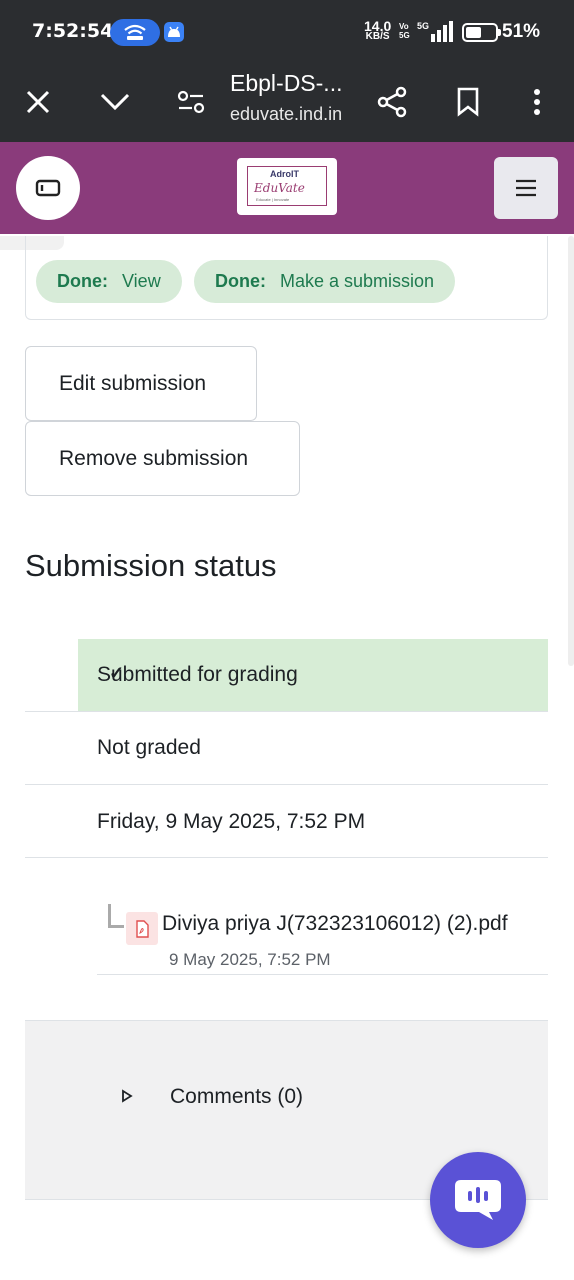  Describe the element at coordinates (191, 102) in the screenshot. I see `site-settings-icon` at that location.